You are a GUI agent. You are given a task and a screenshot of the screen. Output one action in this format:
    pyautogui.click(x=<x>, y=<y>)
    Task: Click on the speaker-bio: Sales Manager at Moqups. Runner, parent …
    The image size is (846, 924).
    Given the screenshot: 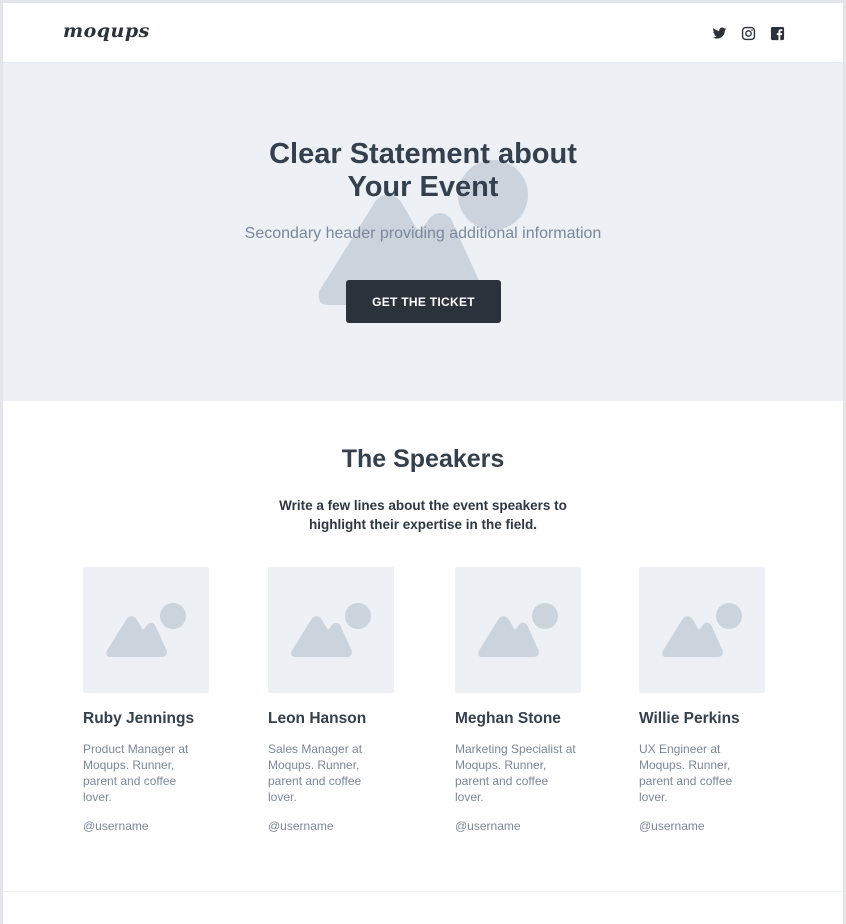 What is the action you would take?
    pyautogui.click(x=315, y=773)
    